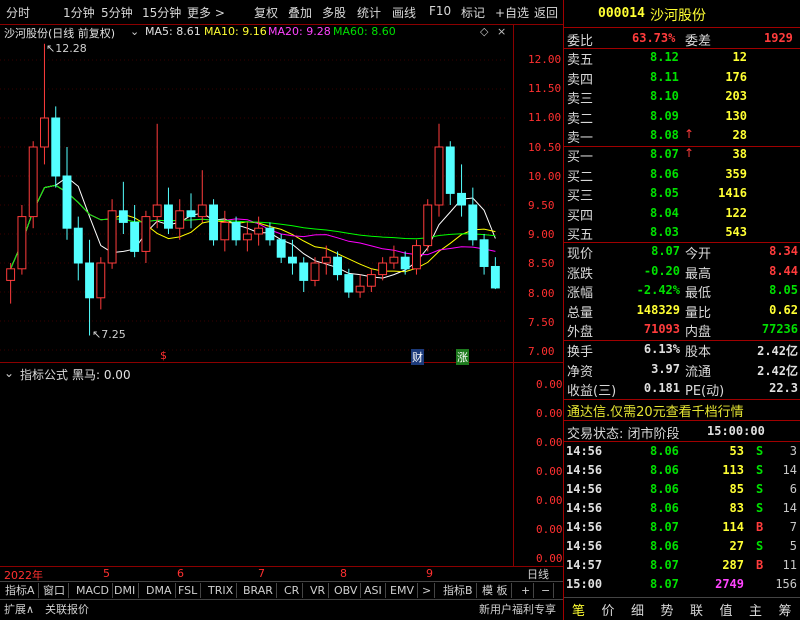 Image resolution: width=800 pixels, height=620 pixels. I want to click on tab-15min: 15分钟, so click(161, 12).